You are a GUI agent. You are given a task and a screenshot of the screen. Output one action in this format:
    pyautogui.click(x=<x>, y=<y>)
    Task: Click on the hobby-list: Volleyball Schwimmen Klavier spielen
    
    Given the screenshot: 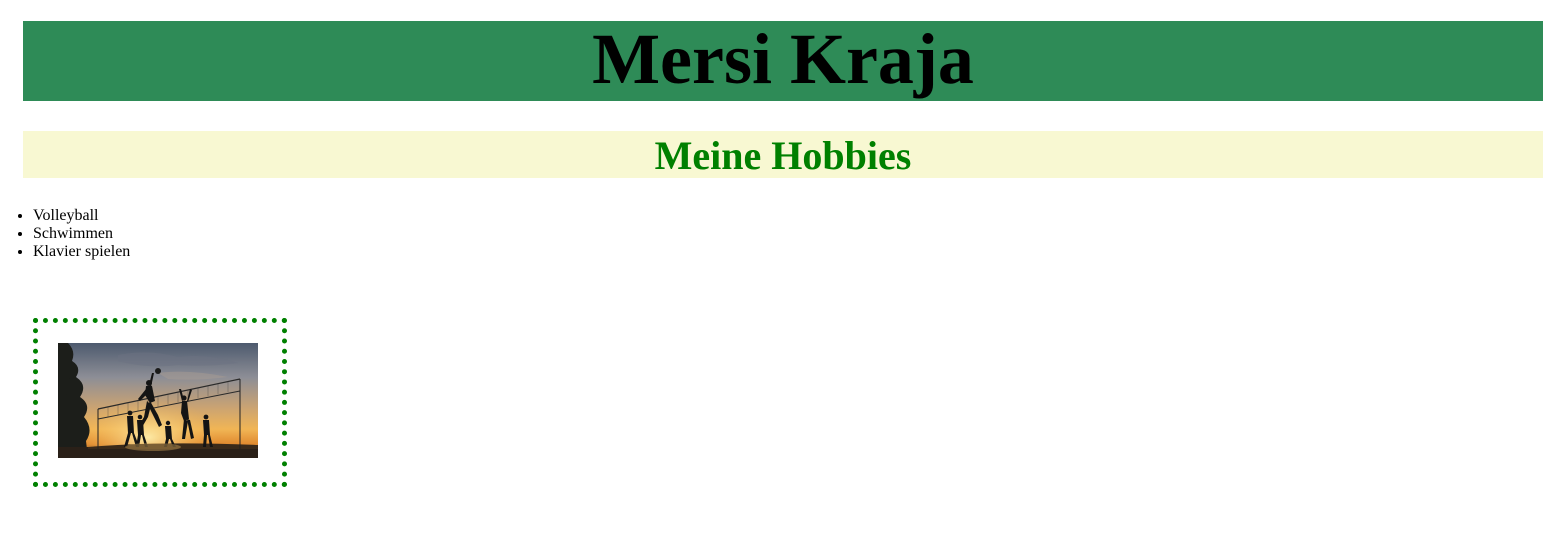 What is the action you would take?
    pyautogui.click(x=65, y=234)
    